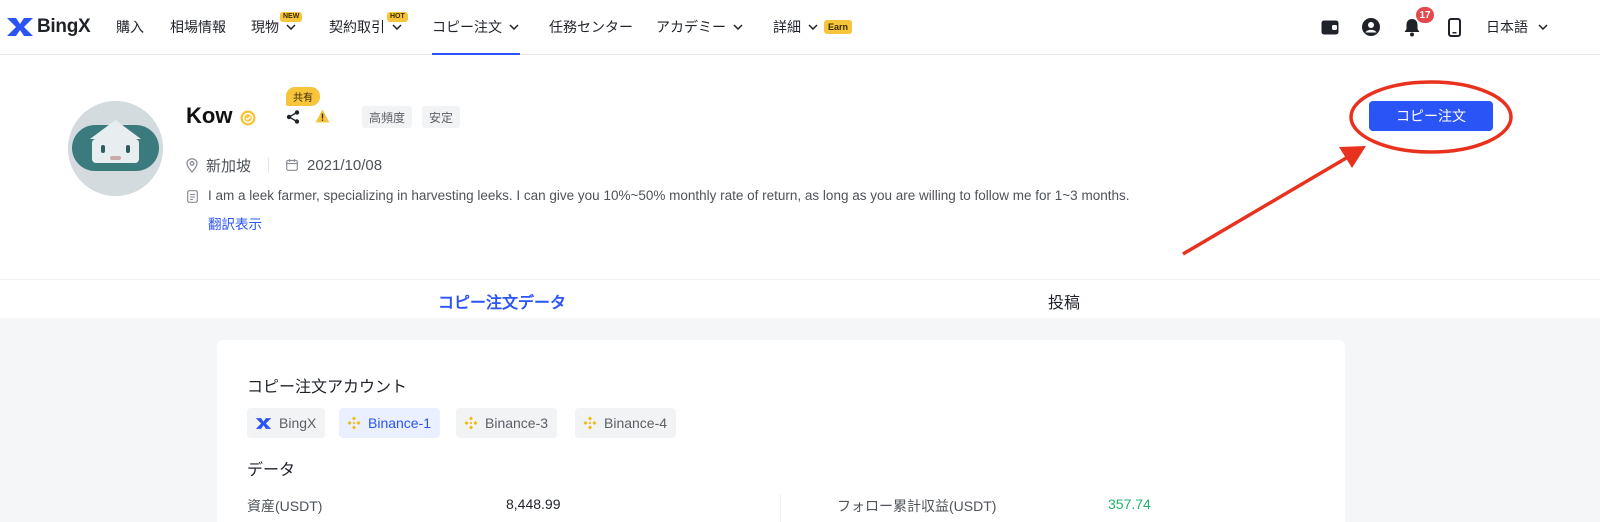 This screenshot has height=522, width=1600. What do you see at coordinates (345, 165) in the screenshot?
I see `join-date-text: 2021/10/08` at bounding box center [345, 165].